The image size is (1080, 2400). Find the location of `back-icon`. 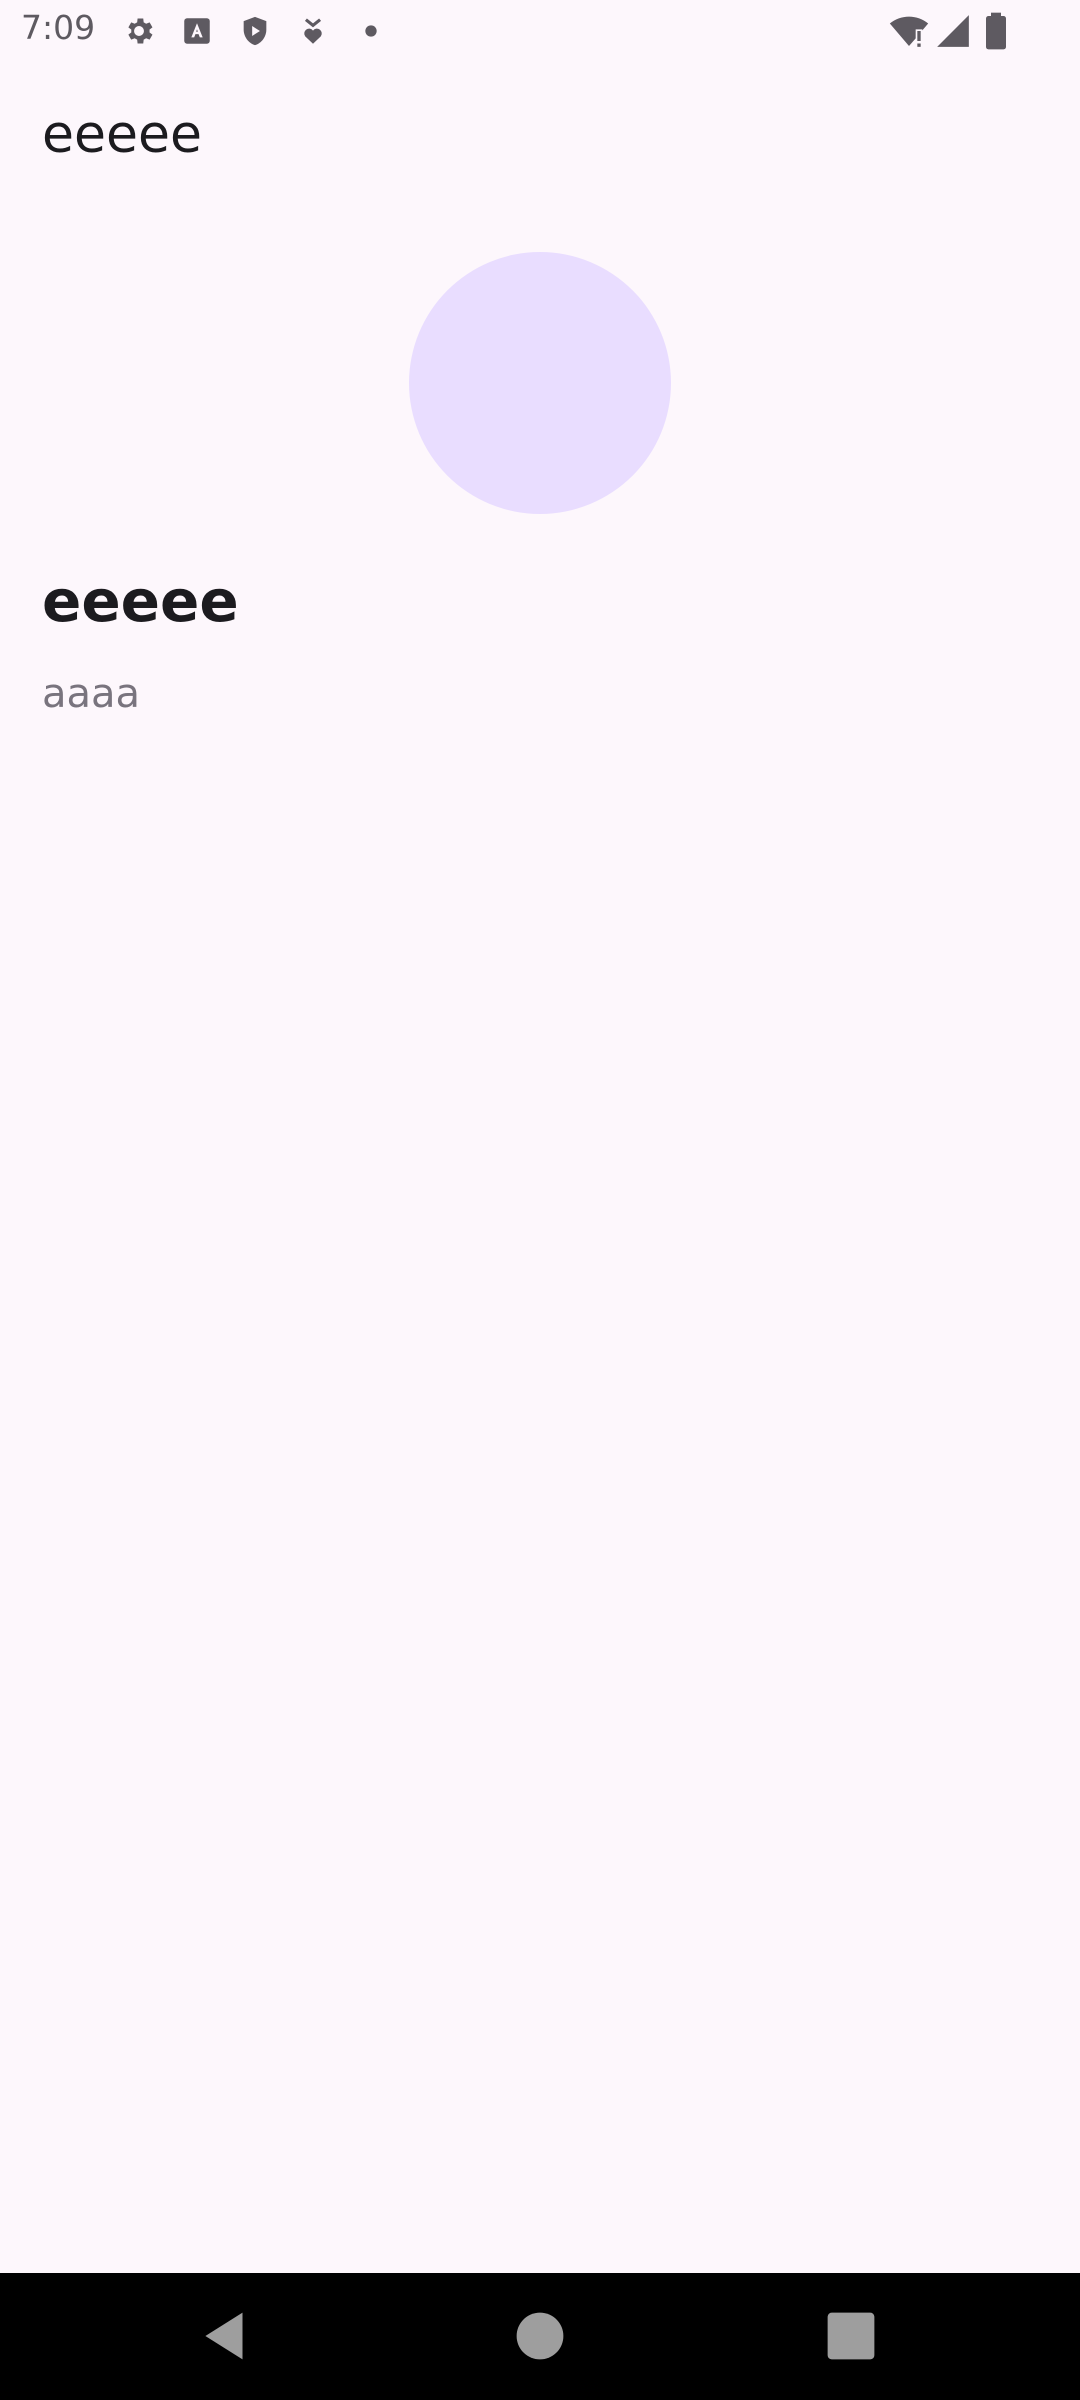

back-icon is located at coordinates (226, 2336).